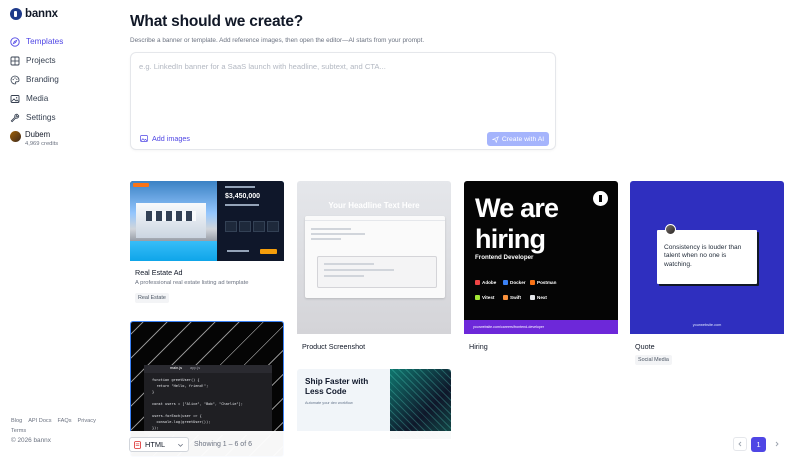 The image size is (800, 457). I want to click on footer-link-blog: Blog, so click(16, 421).